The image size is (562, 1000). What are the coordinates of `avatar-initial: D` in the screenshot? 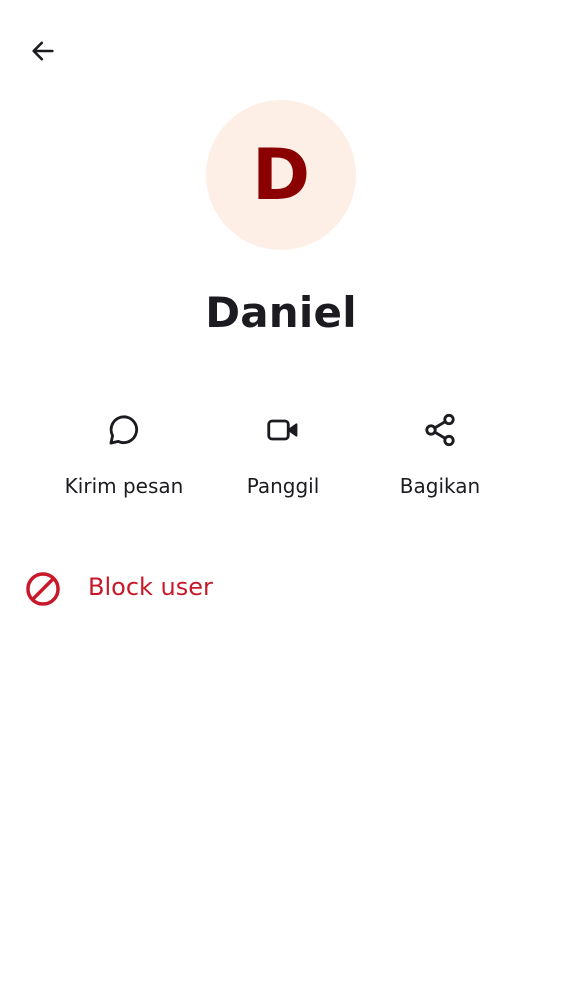 It's located at (281, 175).